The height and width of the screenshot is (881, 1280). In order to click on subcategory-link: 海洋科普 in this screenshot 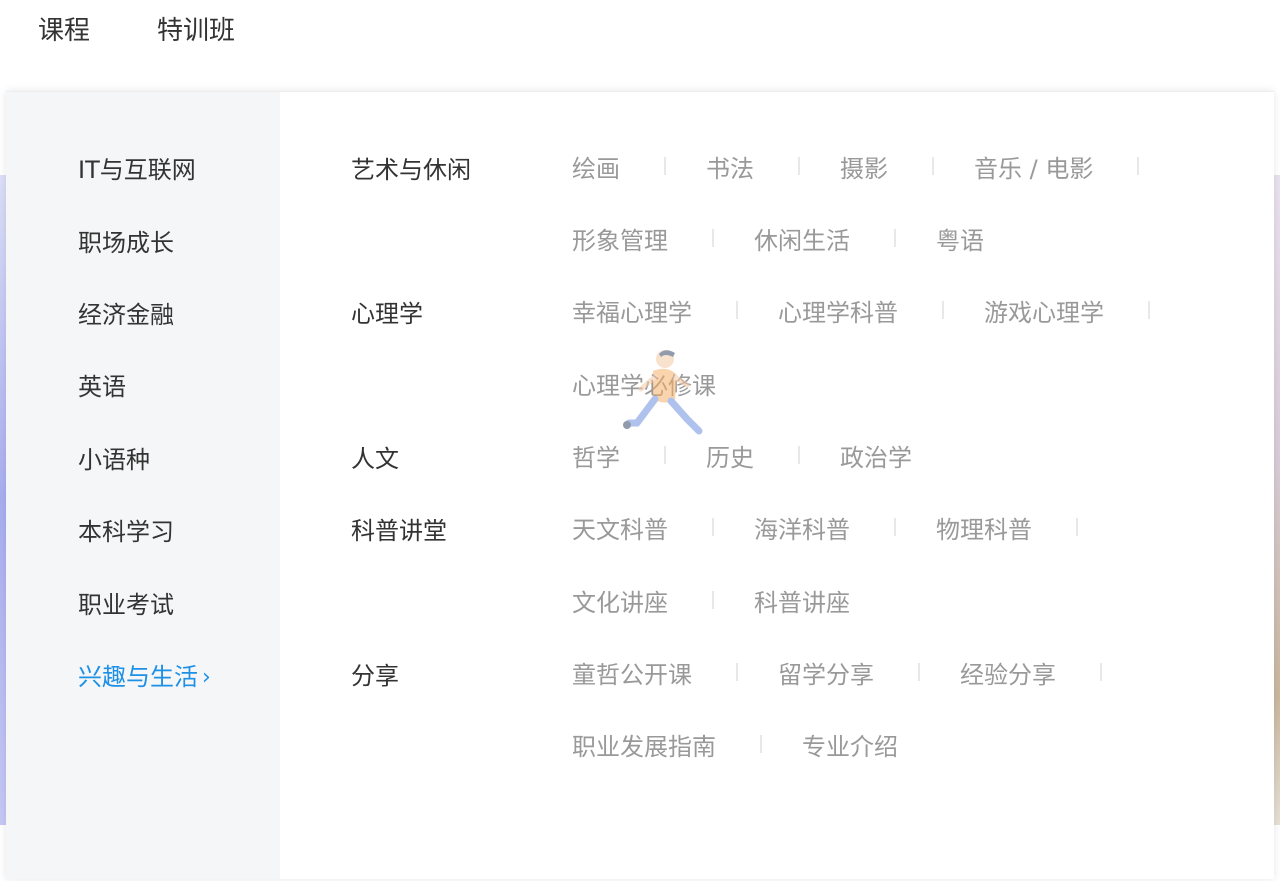, I will do `click(802, 527)`.